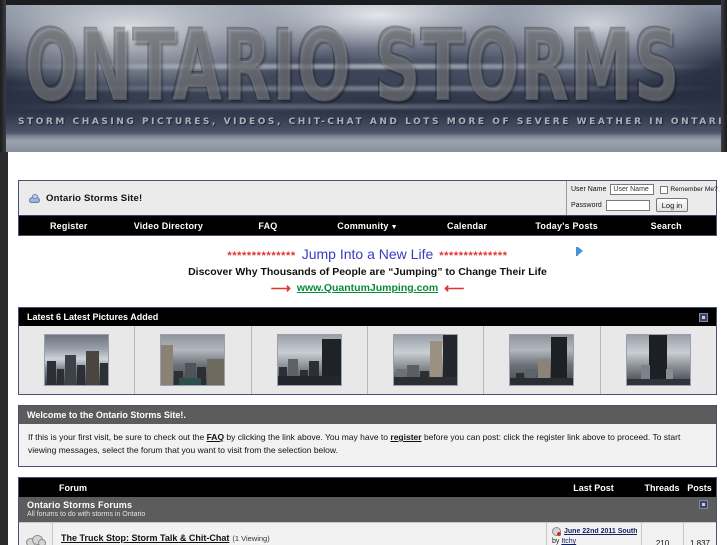 The width and height of the screenshot is (727, 545). What do you see at coordinates (473, 256) in the screenshot?
I see `ad-stars-right: **************` at bounding box center [473, 256].